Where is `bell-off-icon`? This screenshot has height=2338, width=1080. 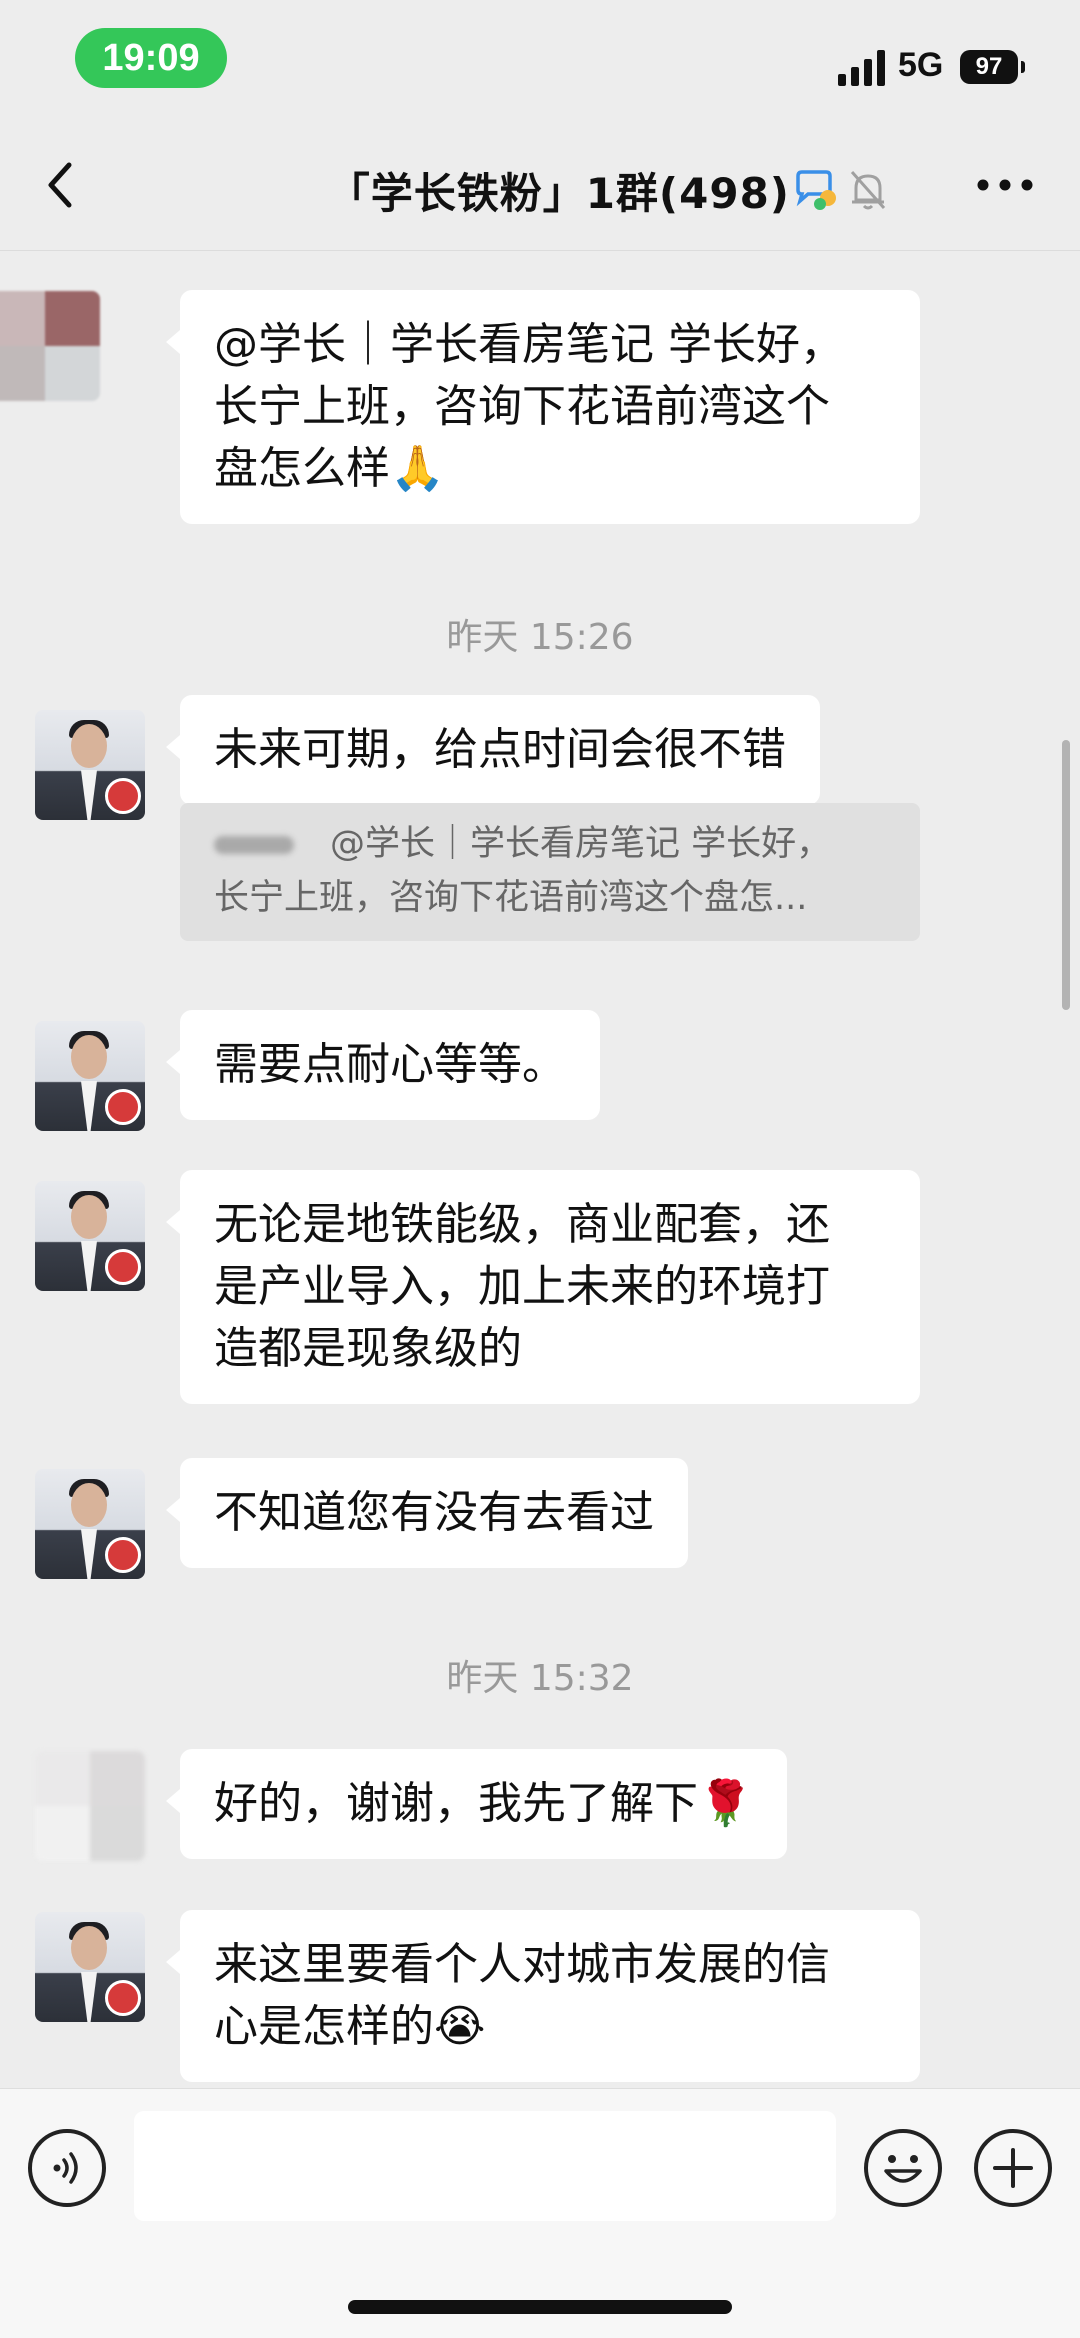
bell-off-icon is located at coordinates (868, 190).